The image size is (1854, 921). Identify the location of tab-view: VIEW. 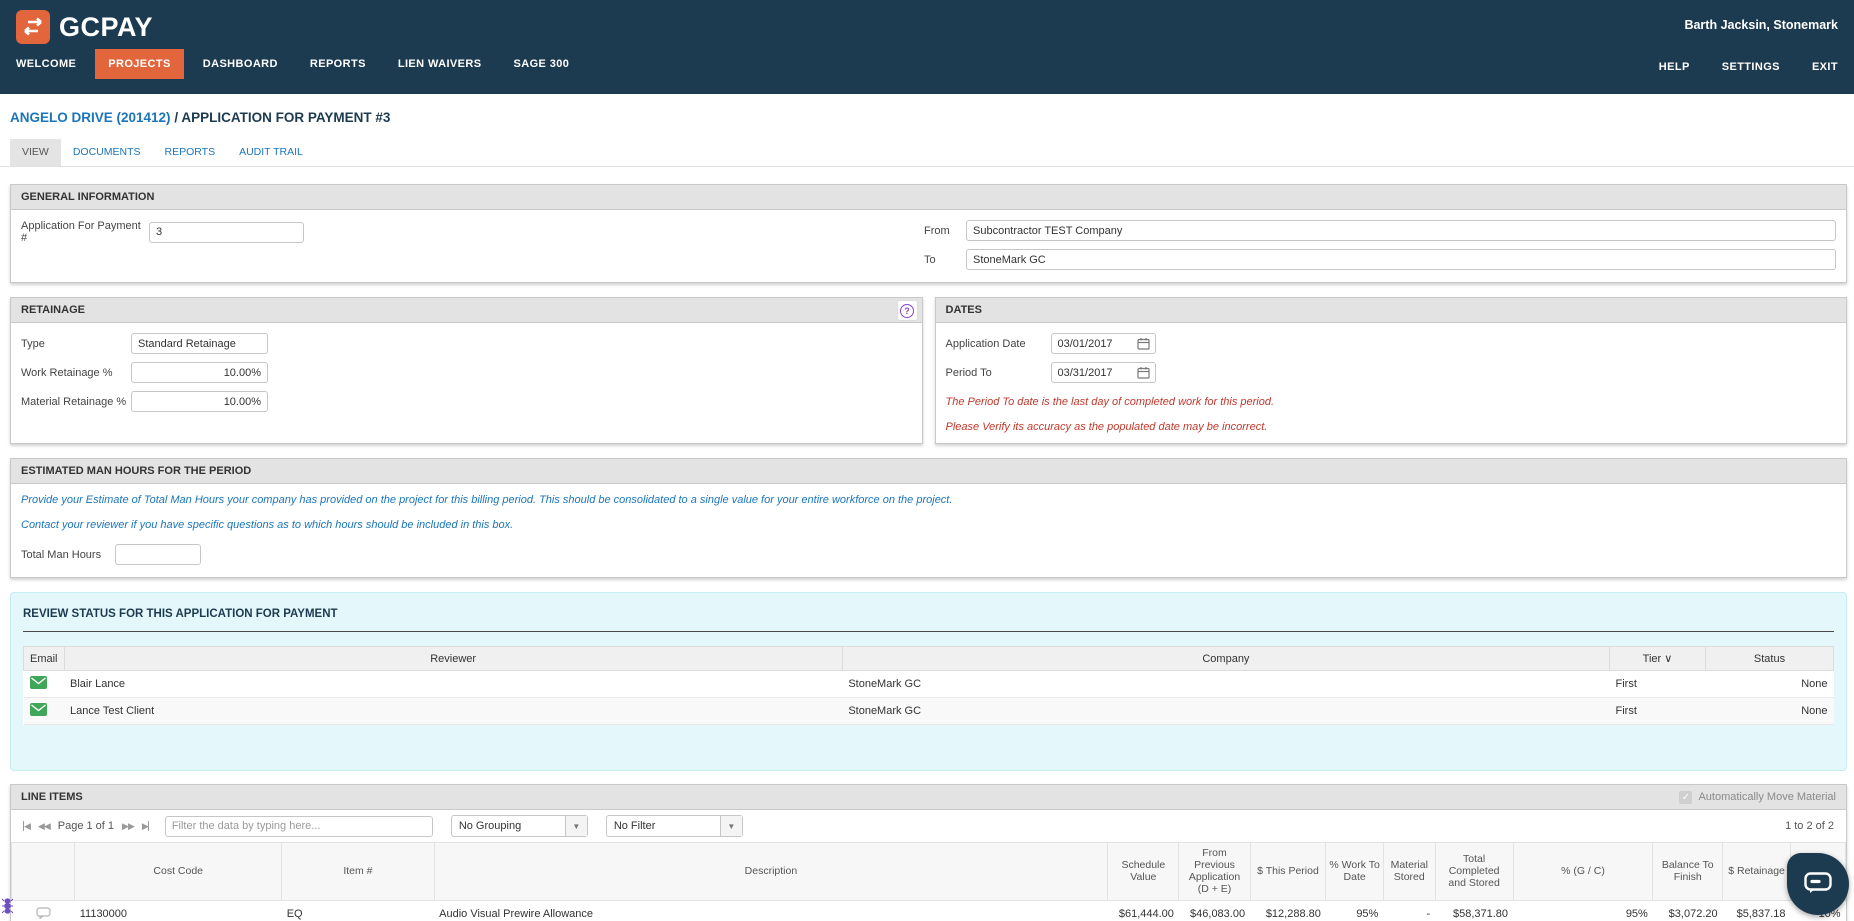
(35, 152).